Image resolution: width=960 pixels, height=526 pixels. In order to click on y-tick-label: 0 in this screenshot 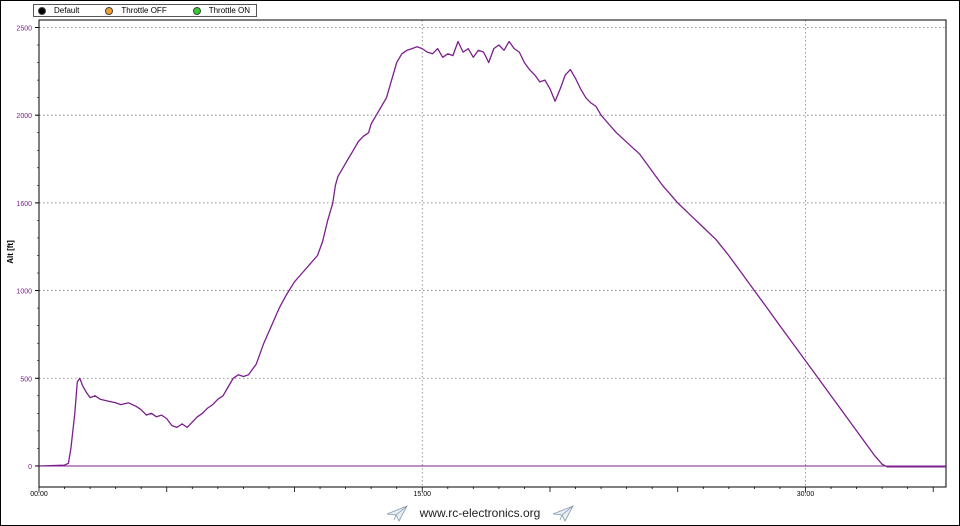, I will do `click(30, 467)`.